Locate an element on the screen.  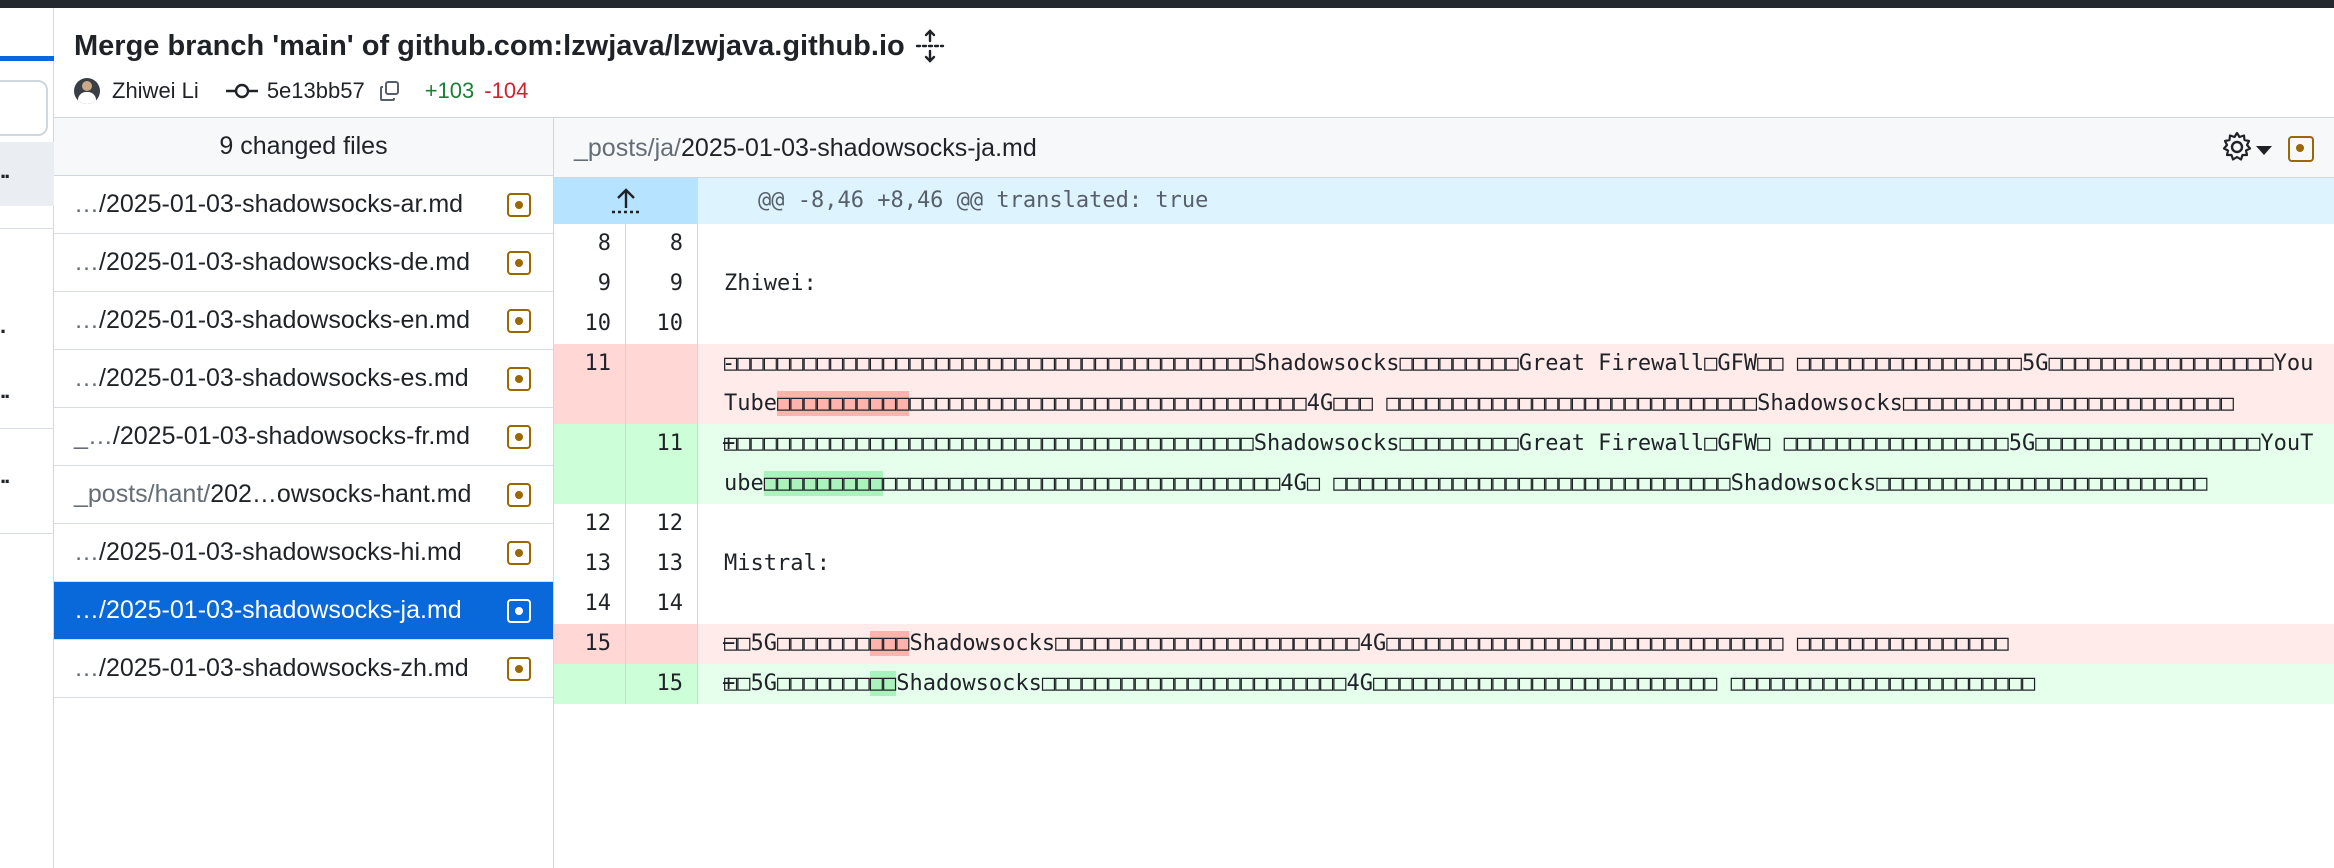
old-line-number: 14 is located at coordinates (590, 604).